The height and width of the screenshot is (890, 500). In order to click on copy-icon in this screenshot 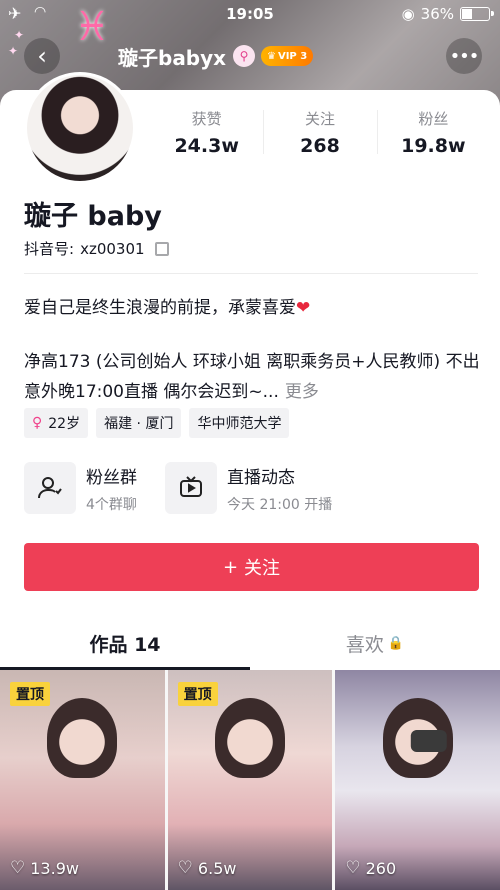, I will do `click(161, 248)`.